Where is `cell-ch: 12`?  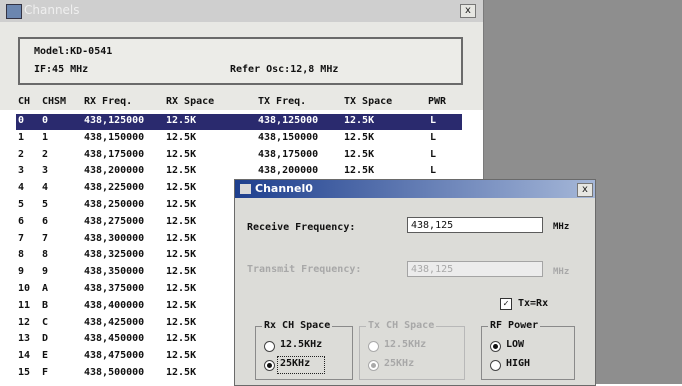
cell-ch: 12 is located at coordinates (24, 322).